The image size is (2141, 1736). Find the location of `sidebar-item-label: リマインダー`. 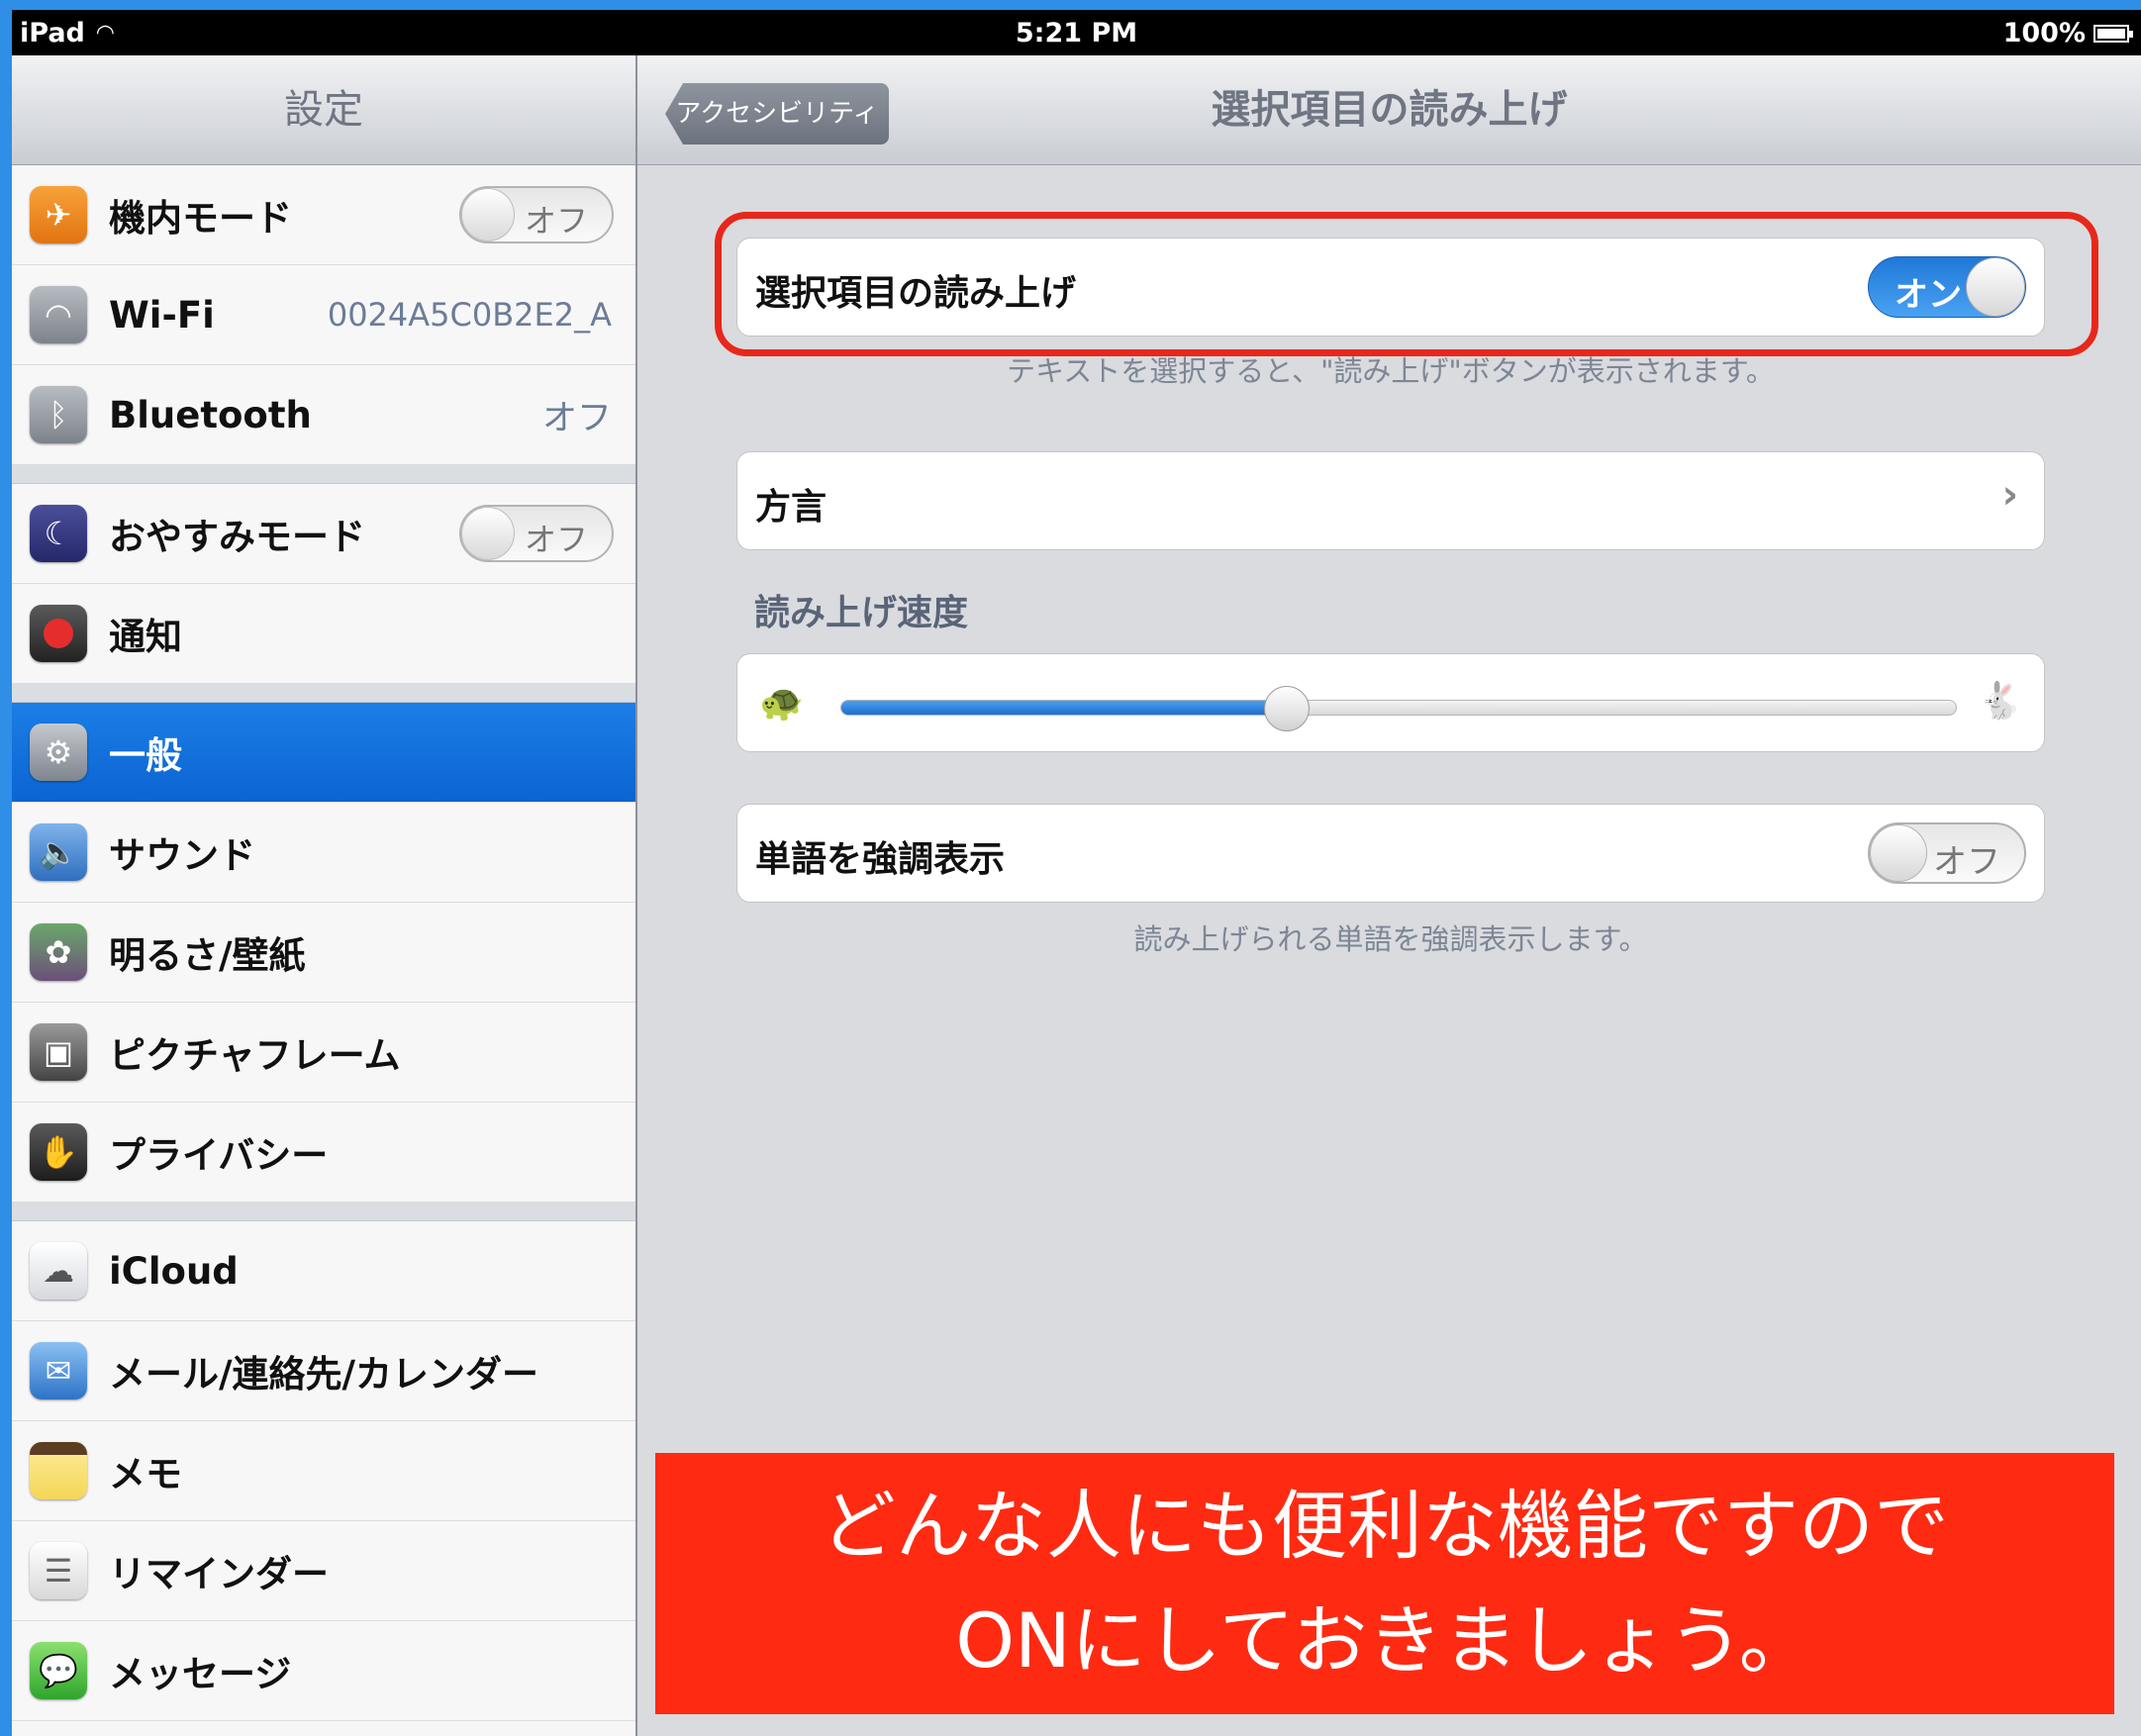

sidebar-item-label: リマインダー is located at coordinates (219, 1574).